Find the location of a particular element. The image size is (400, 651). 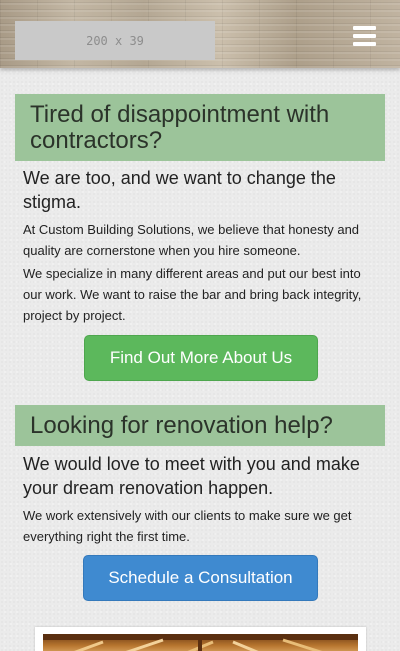

logo-placeholder: 200 x 39 is located at coordinates (115, 40).